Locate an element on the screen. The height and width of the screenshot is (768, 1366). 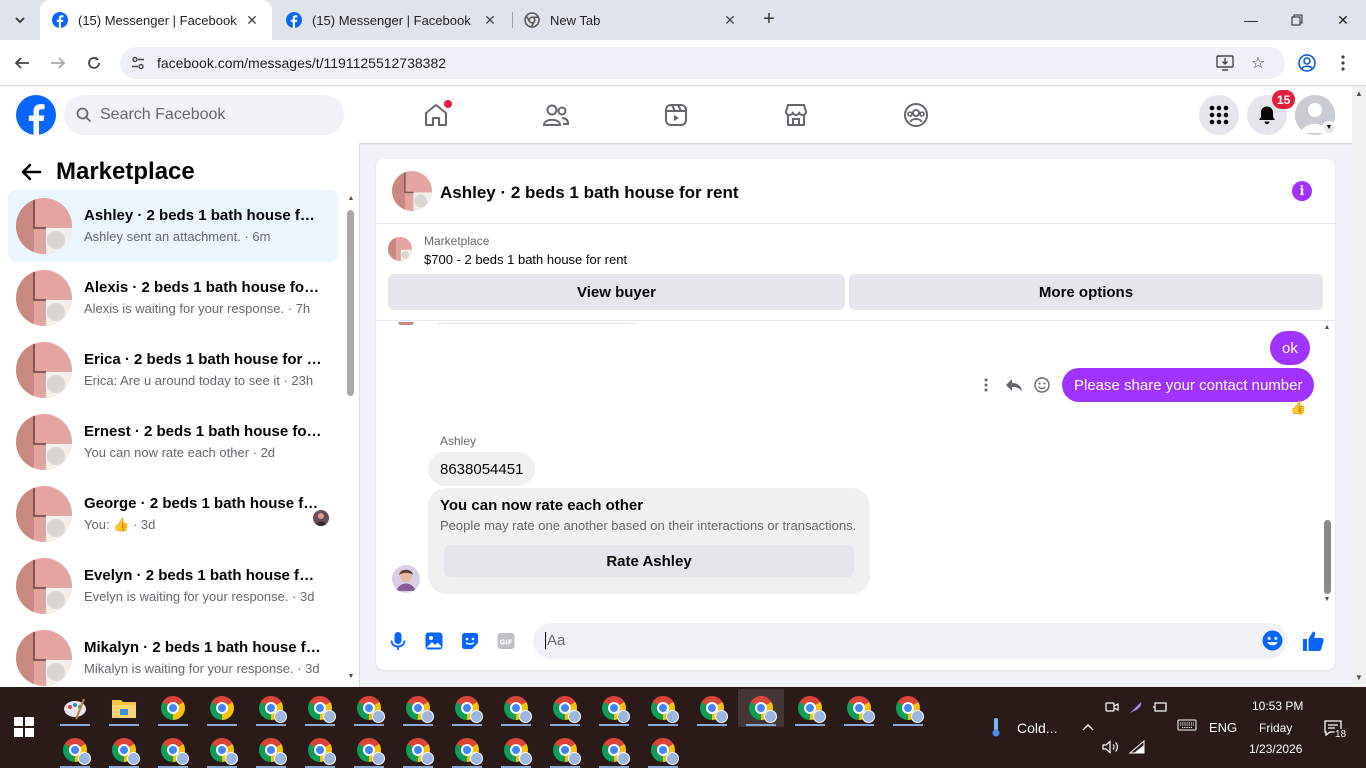
browser-tab-2: (15) Messenger | Facebook ✕ is located at coordinates (392, 20).